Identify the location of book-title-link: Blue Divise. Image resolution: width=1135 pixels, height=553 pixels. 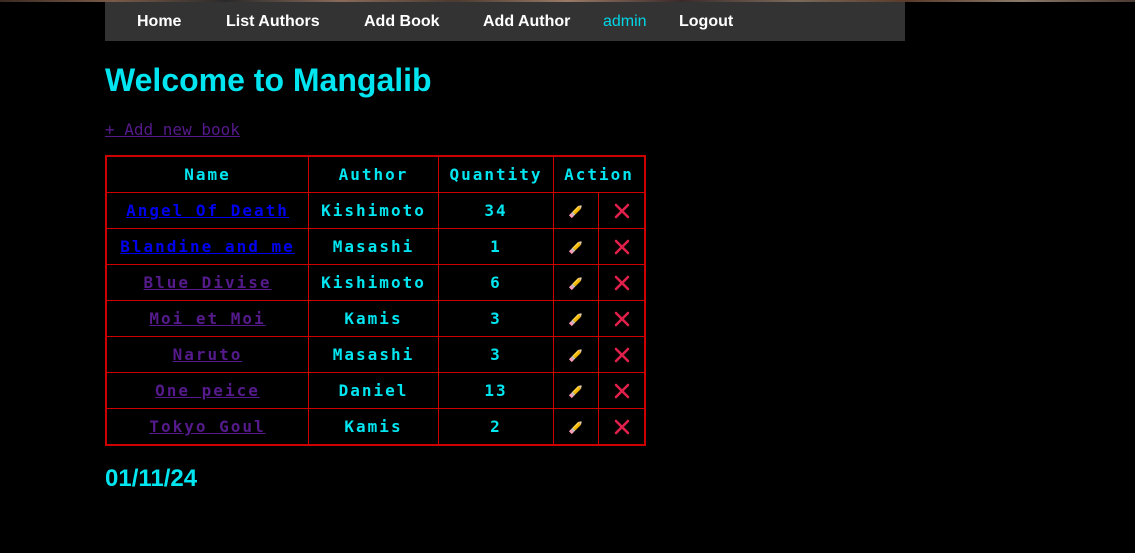
(208, 282).